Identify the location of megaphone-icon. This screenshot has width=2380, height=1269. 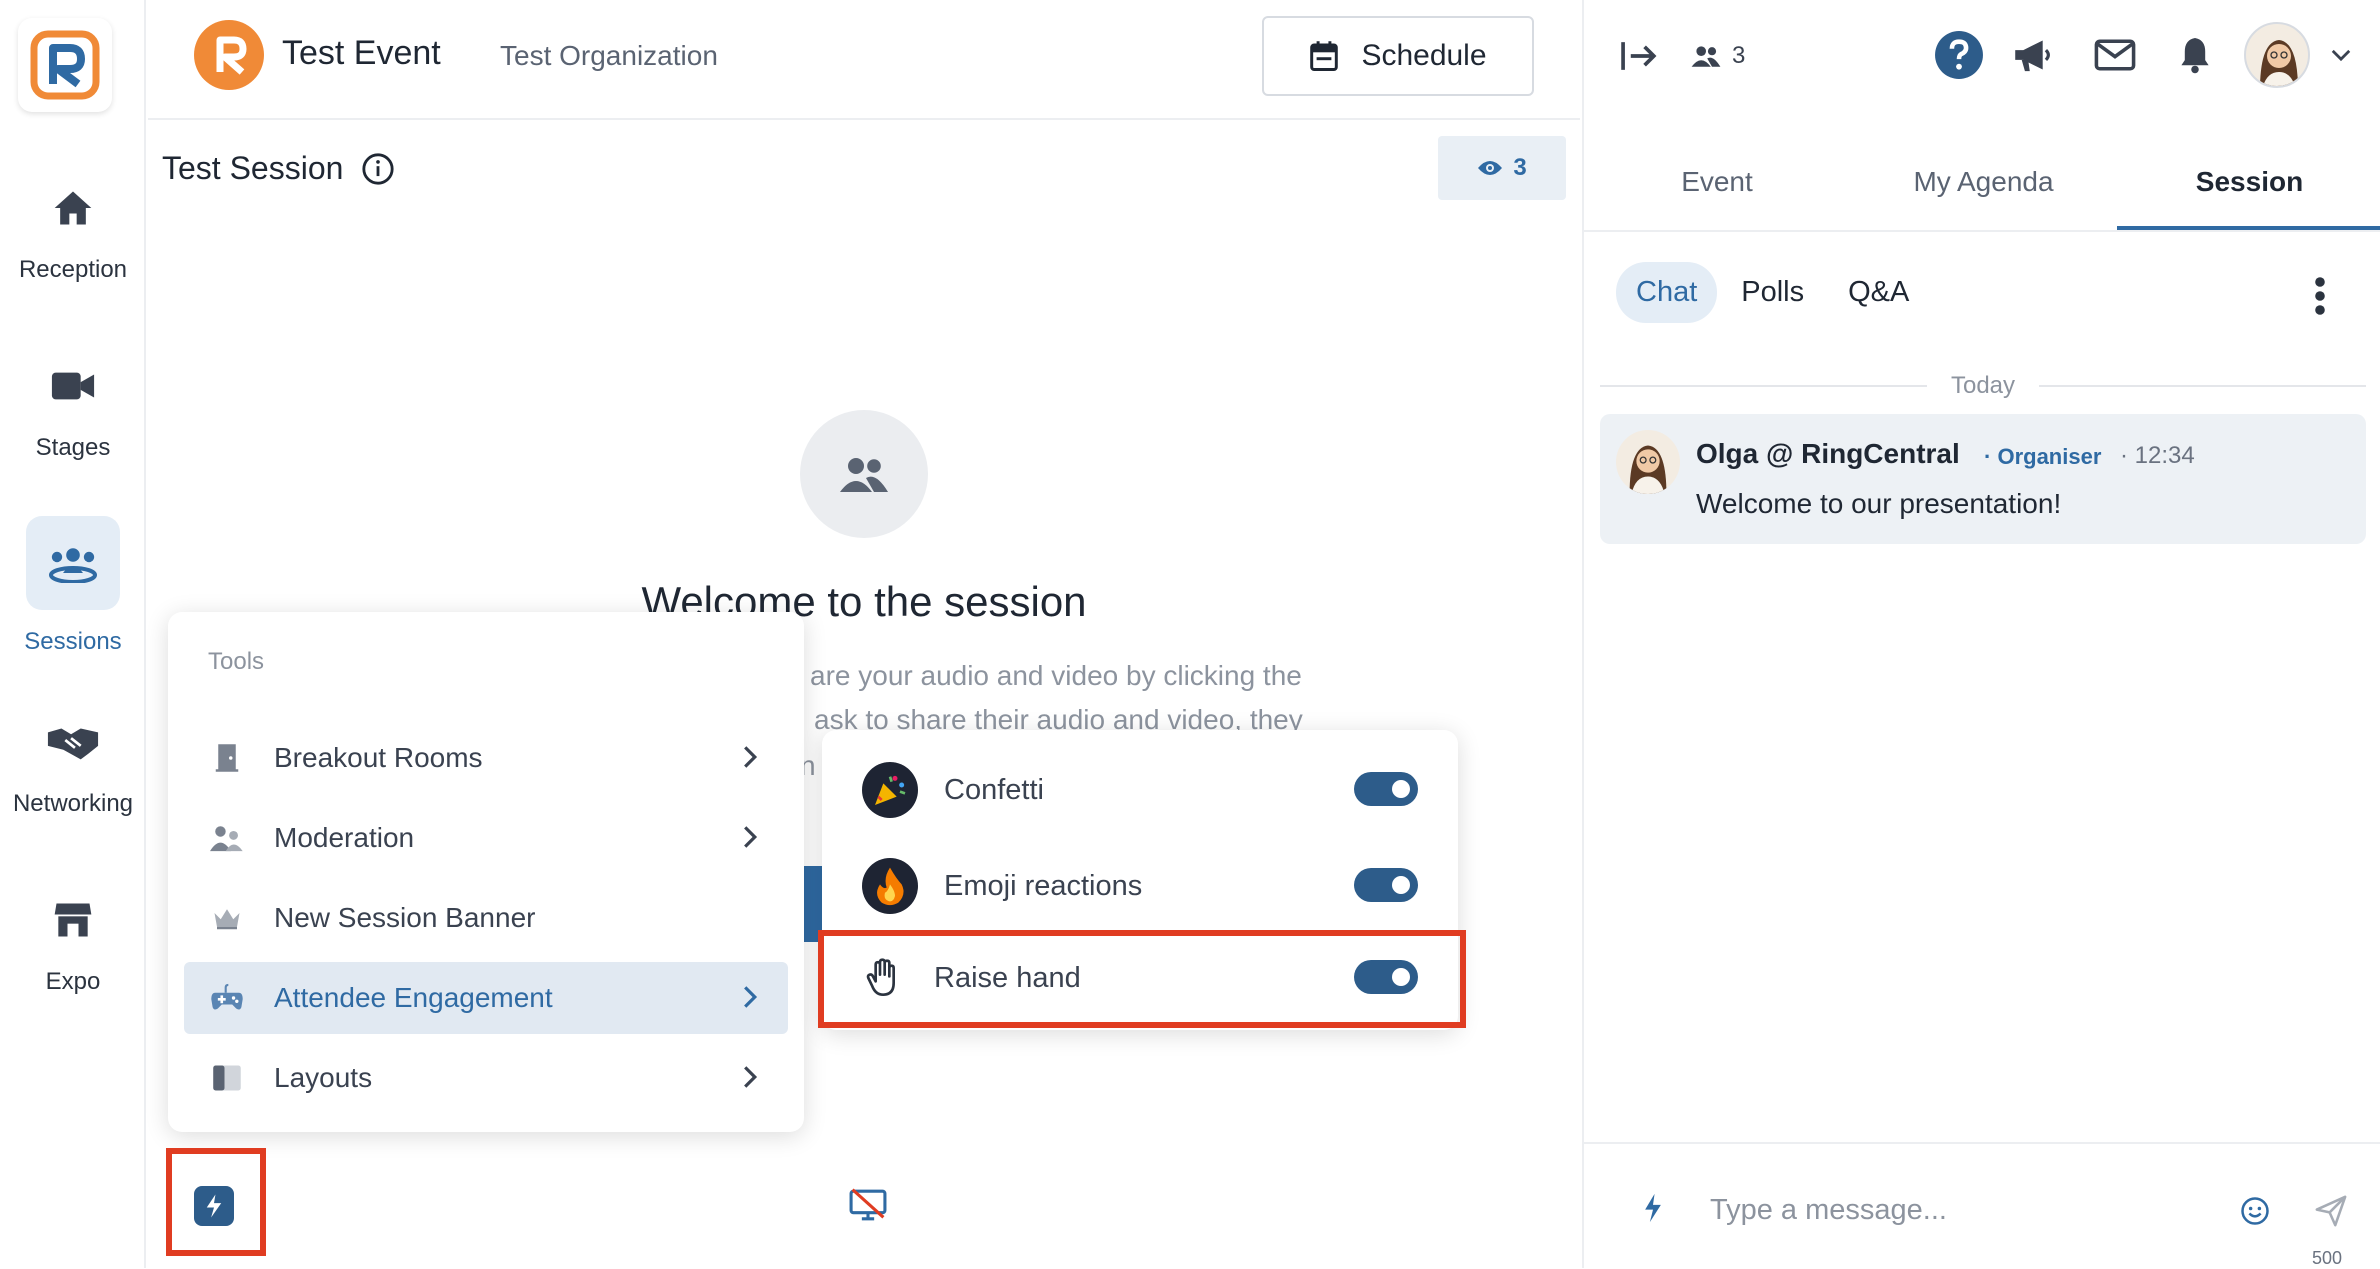
(2033, 55).